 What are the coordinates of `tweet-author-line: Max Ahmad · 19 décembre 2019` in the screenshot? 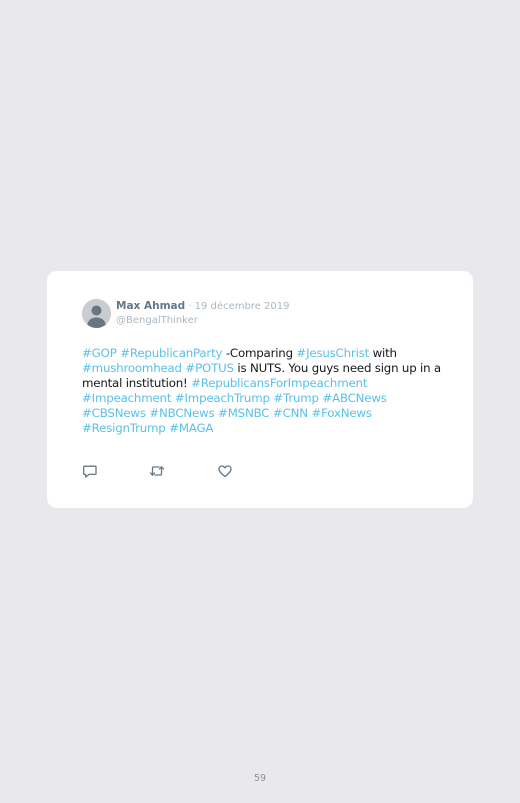 It's located at (202, 306).